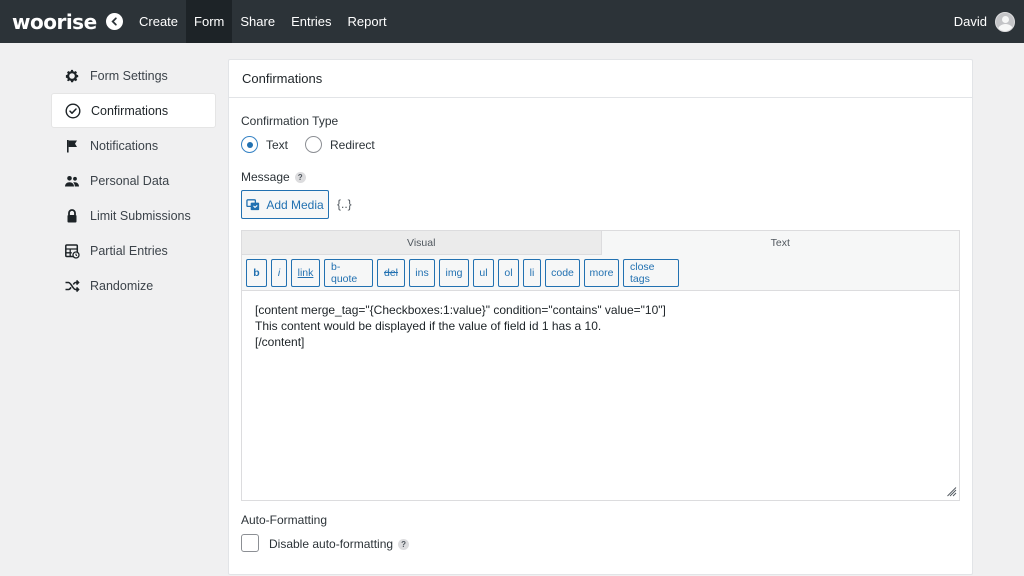 The height and width of the screenshot is (576, 1024). Describe the element at coordinates (72, 181) in the screenshot. I see `users-icon` at that location.